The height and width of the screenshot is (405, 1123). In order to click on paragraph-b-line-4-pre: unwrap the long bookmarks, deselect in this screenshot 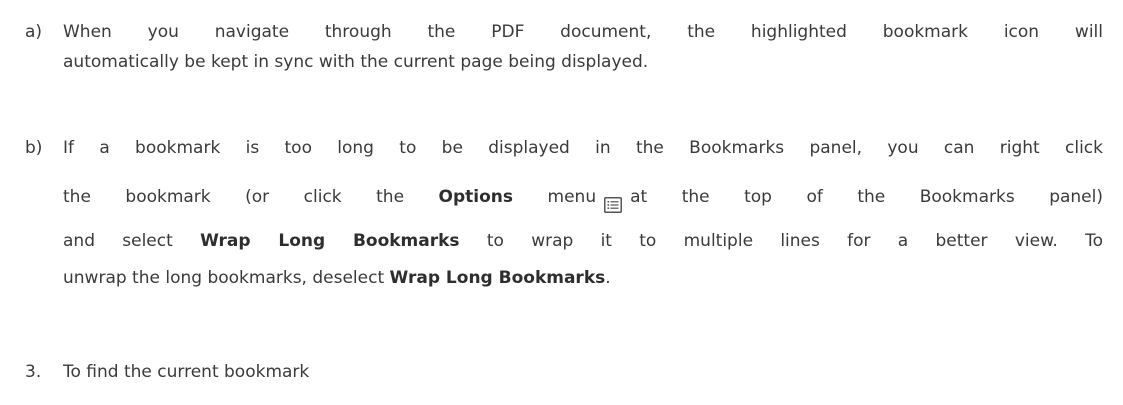, I will do `click(226, 278)`.